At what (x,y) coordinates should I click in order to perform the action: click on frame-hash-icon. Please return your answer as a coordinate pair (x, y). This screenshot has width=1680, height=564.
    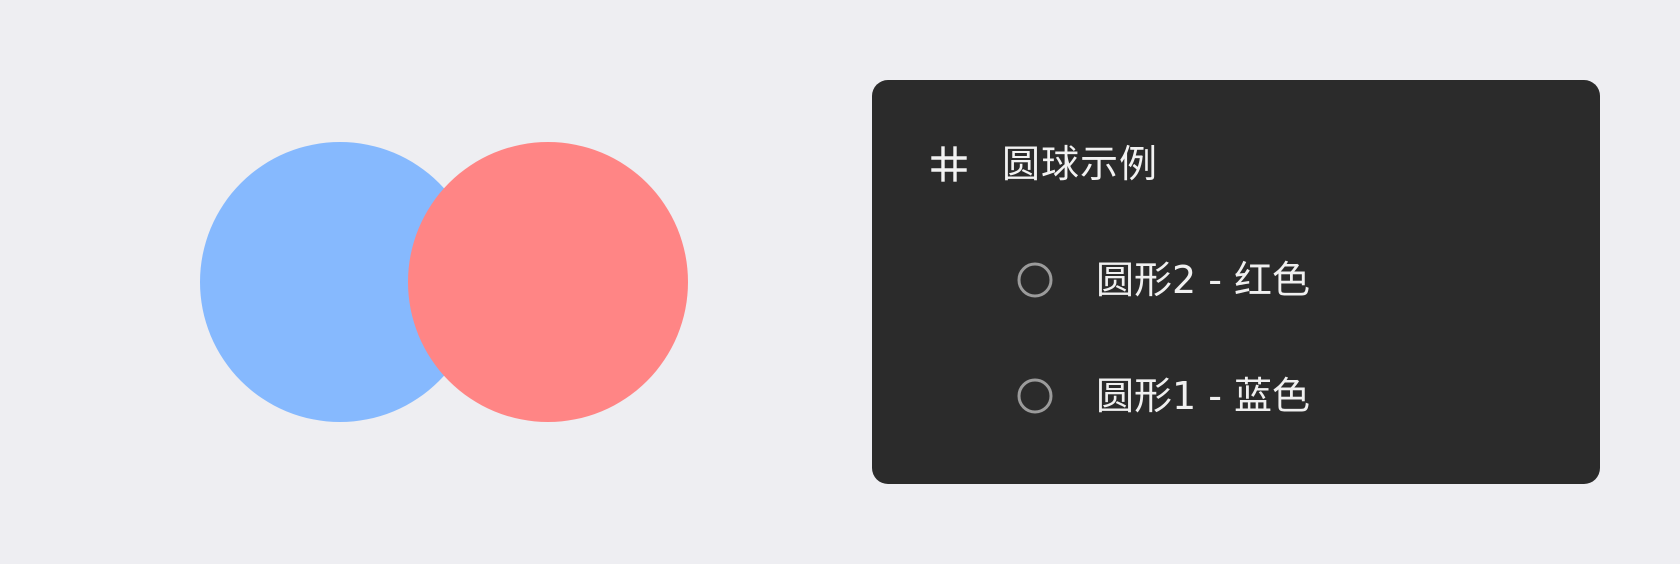
    Looking at the image, I should click on (949, 164).